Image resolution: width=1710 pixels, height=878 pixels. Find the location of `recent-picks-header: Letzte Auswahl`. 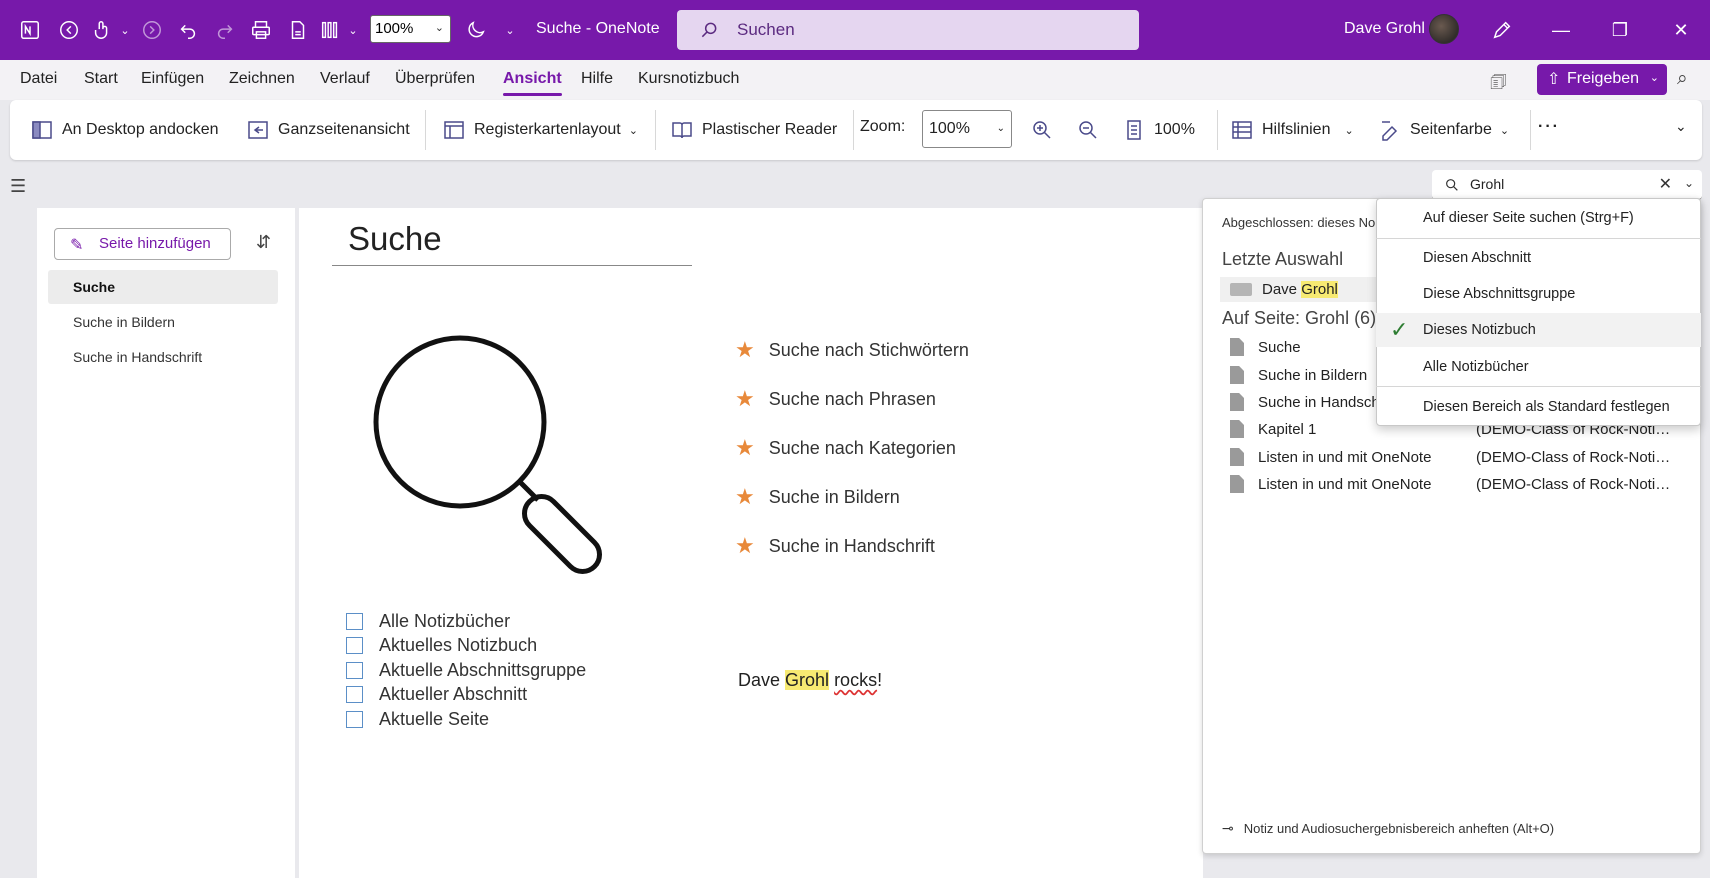

recent-picks-header: Letzte Auswahl is located at coordinates (1283, 259).